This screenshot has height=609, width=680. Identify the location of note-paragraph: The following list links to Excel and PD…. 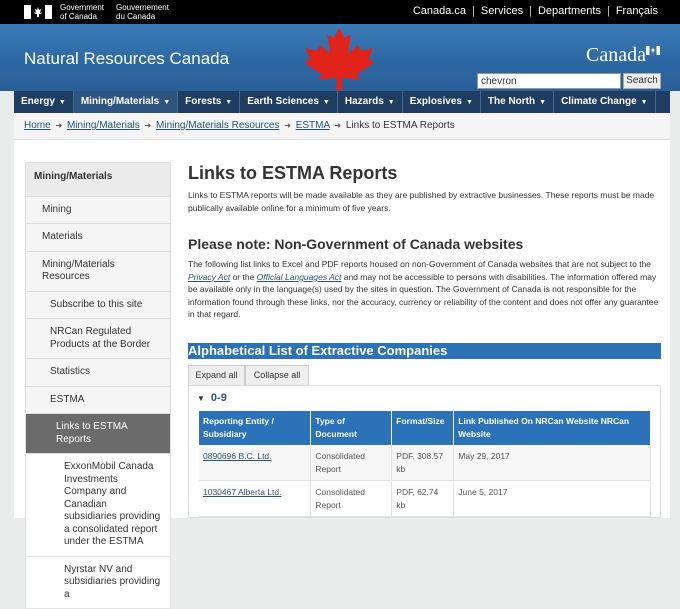
(425, 289).